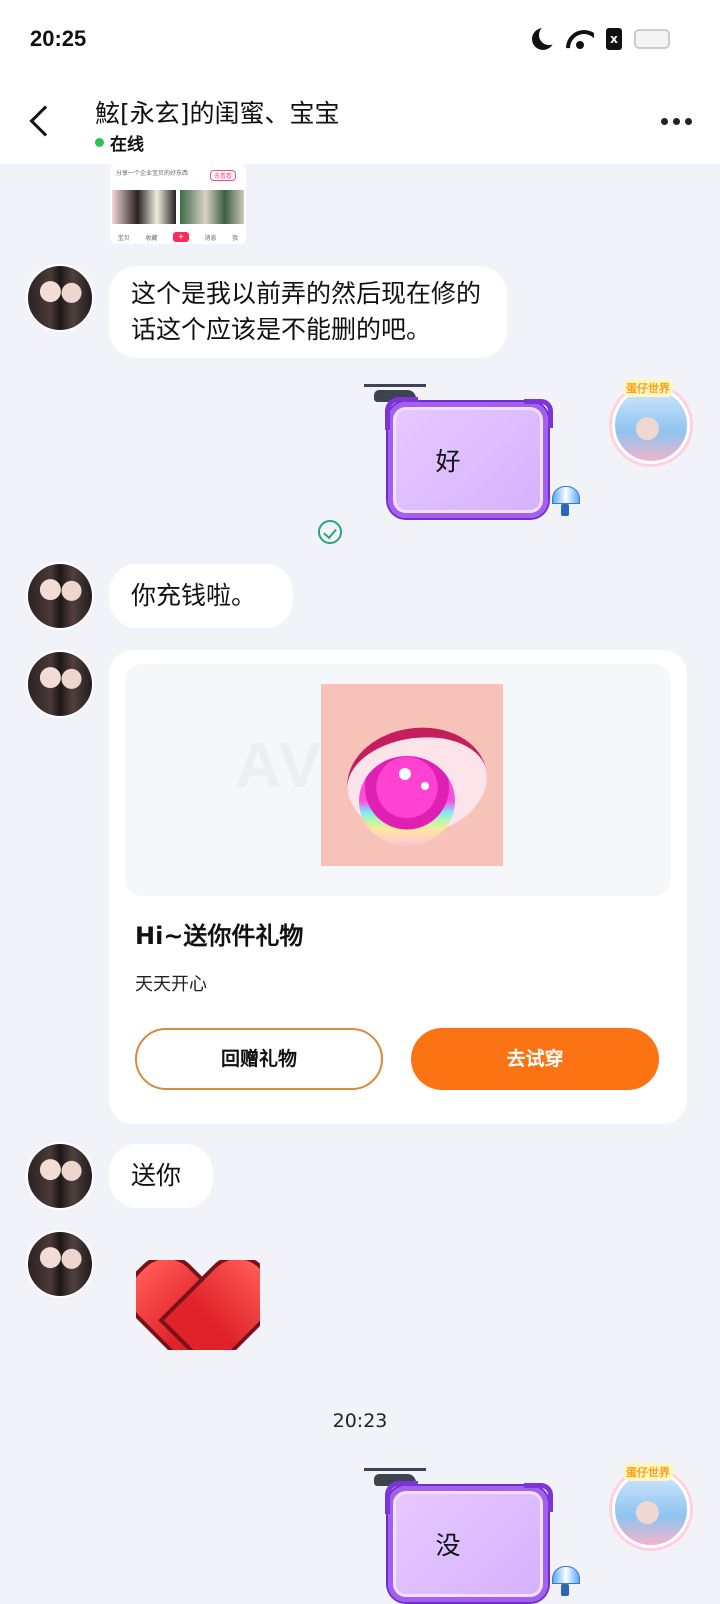  I want to click on message-text: 好, so click(448, 461).